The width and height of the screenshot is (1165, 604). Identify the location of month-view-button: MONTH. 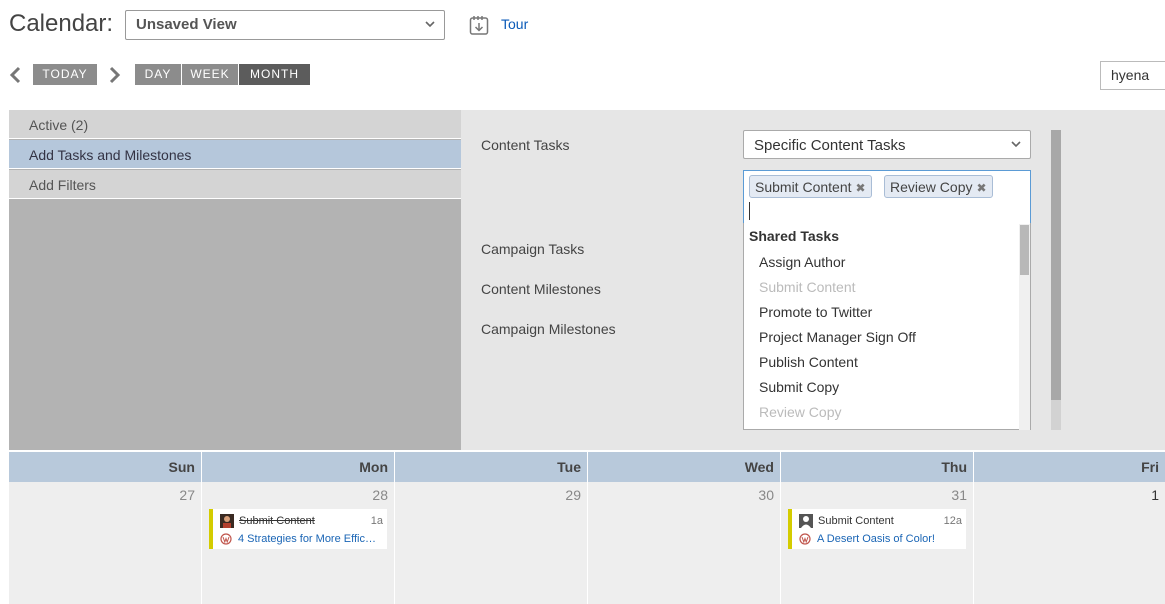
(274, 74).